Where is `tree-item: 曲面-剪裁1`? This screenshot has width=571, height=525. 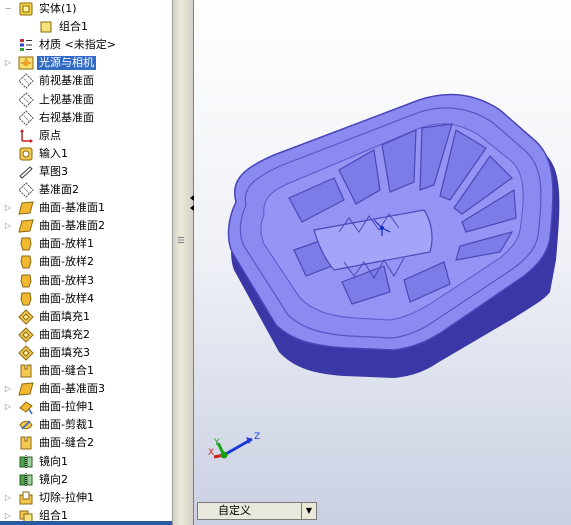
tree-item: 曲面-剪裁1 is located at coordinates (86, 425).